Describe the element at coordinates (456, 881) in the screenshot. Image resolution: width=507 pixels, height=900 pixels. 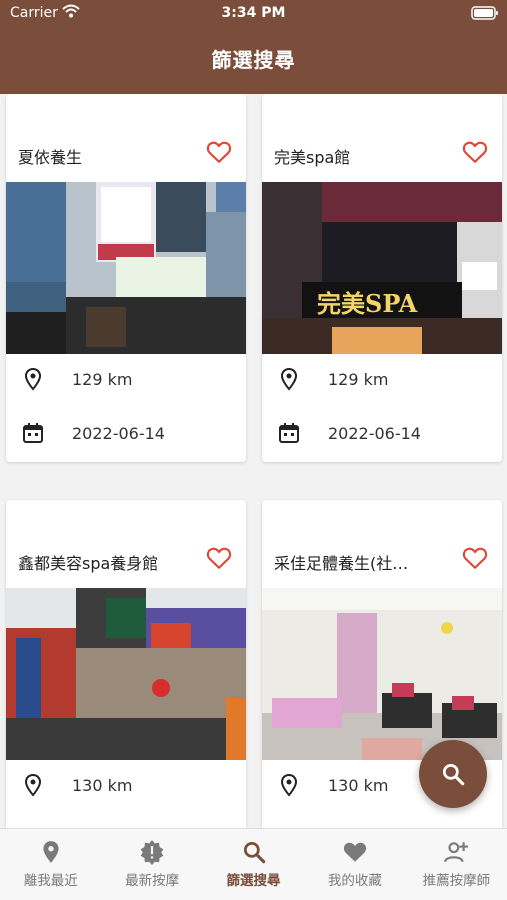
I see `tab-label: 推薦按摩師` at that location.